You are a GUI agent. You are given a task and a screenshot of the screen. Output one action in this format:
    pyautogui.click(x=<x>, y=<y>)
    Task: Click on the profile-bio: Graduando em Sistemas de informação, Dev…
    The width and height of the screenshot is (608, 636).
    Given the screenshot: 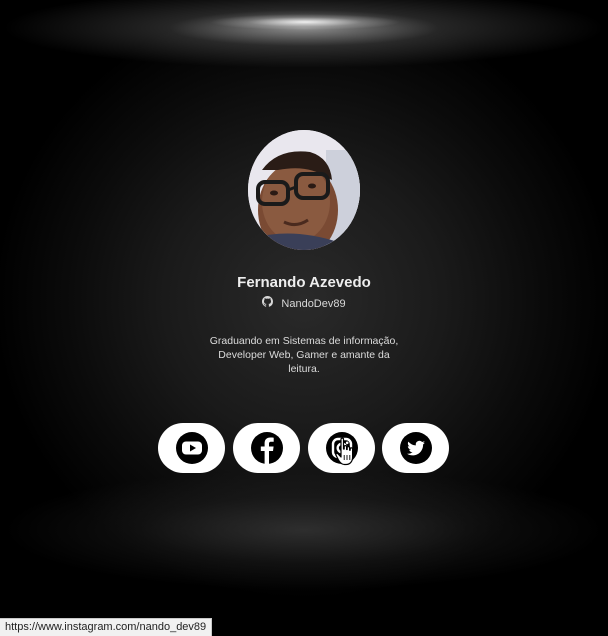 What is the action you would take?
    pyautogui.click(x=304, y=355)
    